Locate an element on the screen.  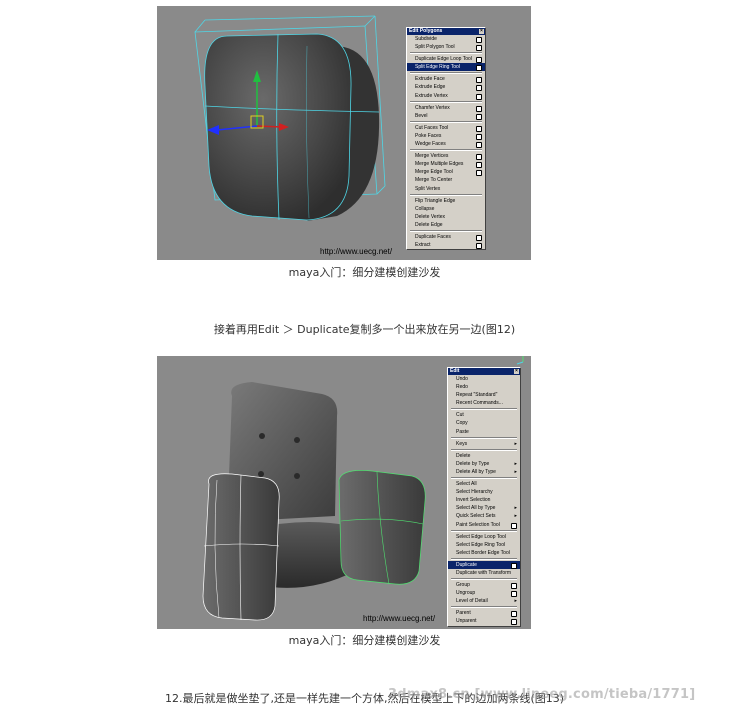
menu-item: Invert Selection is located at coordinates (484, 500).